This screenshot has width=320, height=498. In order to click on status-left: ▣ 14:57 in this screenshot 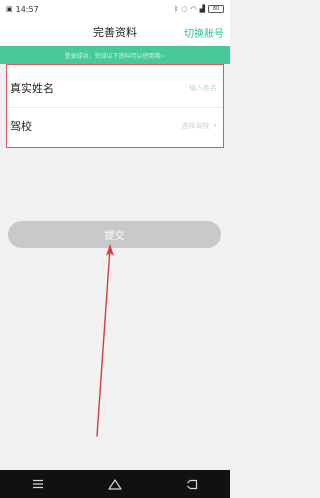, I will do `click(22, 9)`.